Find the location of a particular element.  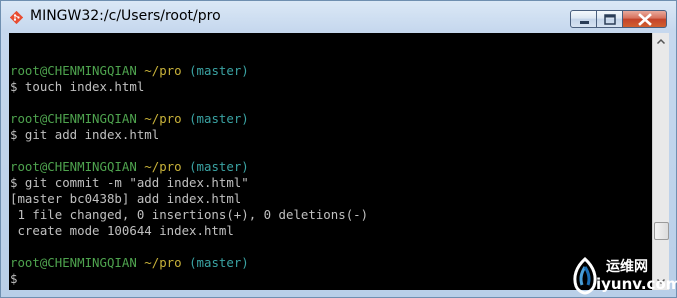

minimize-button is located at coordinates (583, 19).